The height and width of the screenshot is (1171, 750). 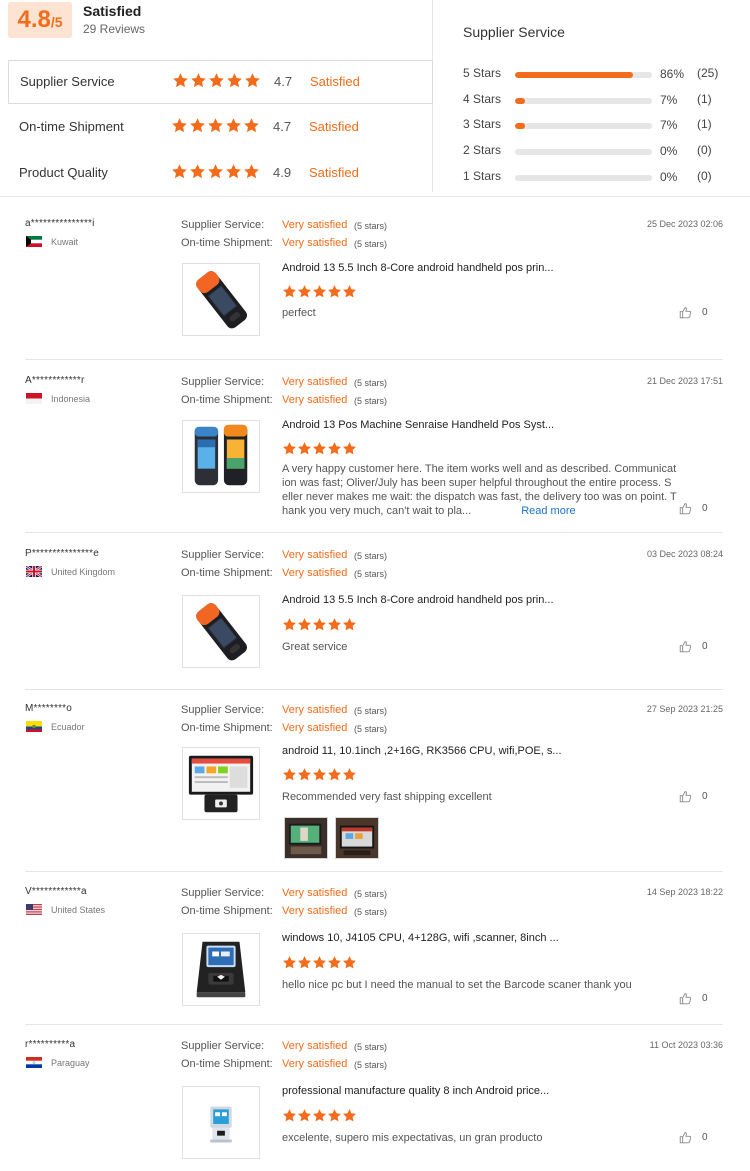 I want to click on reviewer-name: A************r, so click(x=55, y=380).